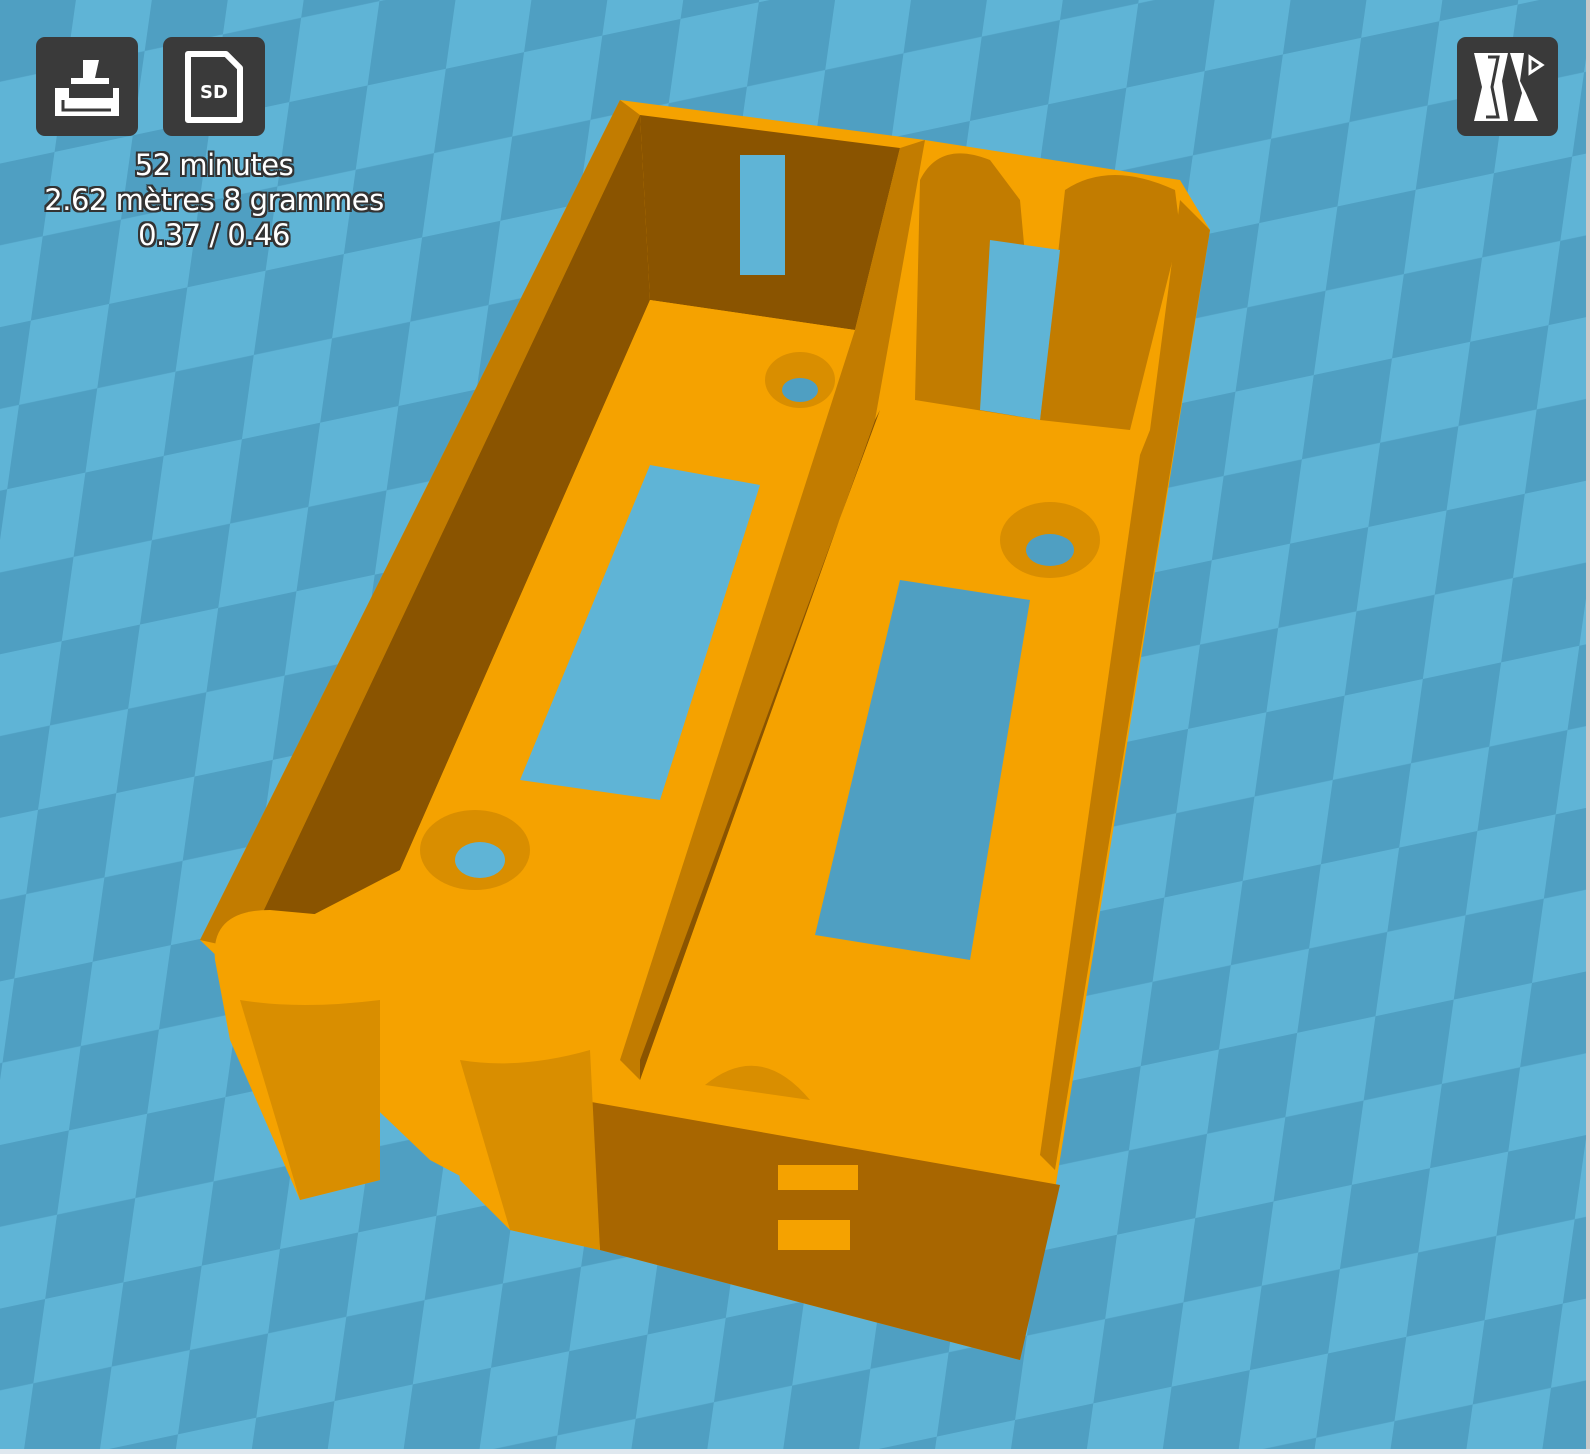 This screenshot has height=1454, width=1590. I want to click on print-cost: 0.37 / 0.46, so click(214, 235).